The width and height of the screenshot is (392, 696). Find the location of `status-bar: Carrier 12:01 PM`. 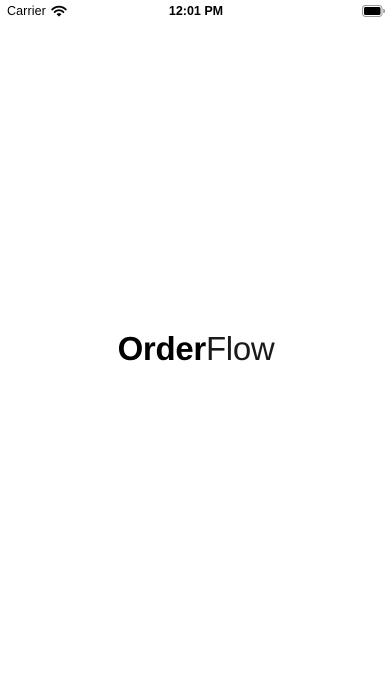

status-bar: Carrier 12:01 PM is located at coordinates (196, 11).